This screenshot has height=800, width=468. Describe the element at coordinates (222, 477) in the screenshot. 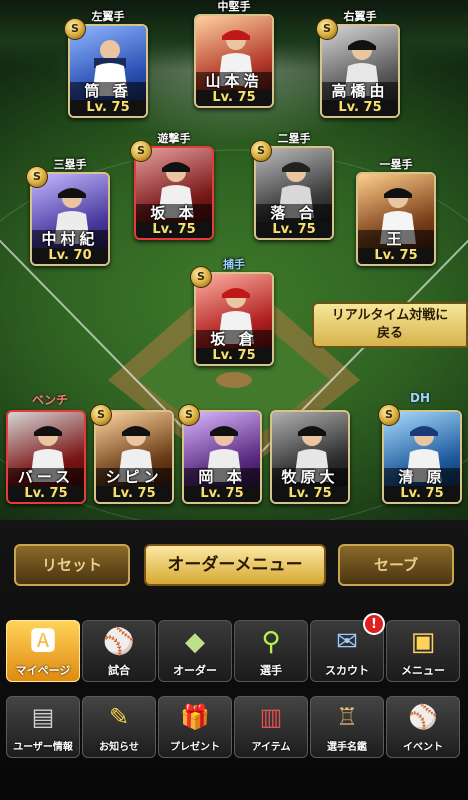

I see `player-name: 岡 本` at that location.